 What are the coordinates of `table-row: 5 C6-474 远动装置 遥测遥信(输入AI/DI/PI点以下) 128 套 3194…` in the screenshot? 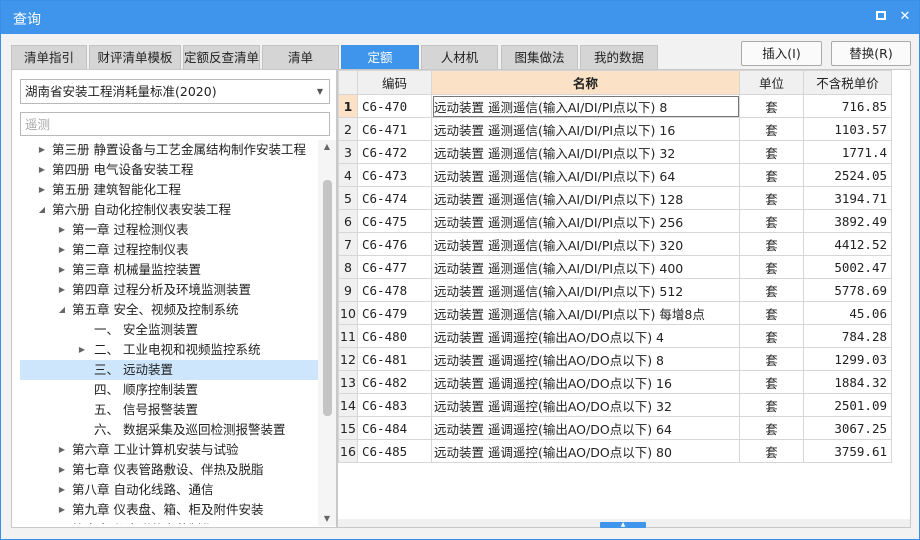 It's located at (615, 198).